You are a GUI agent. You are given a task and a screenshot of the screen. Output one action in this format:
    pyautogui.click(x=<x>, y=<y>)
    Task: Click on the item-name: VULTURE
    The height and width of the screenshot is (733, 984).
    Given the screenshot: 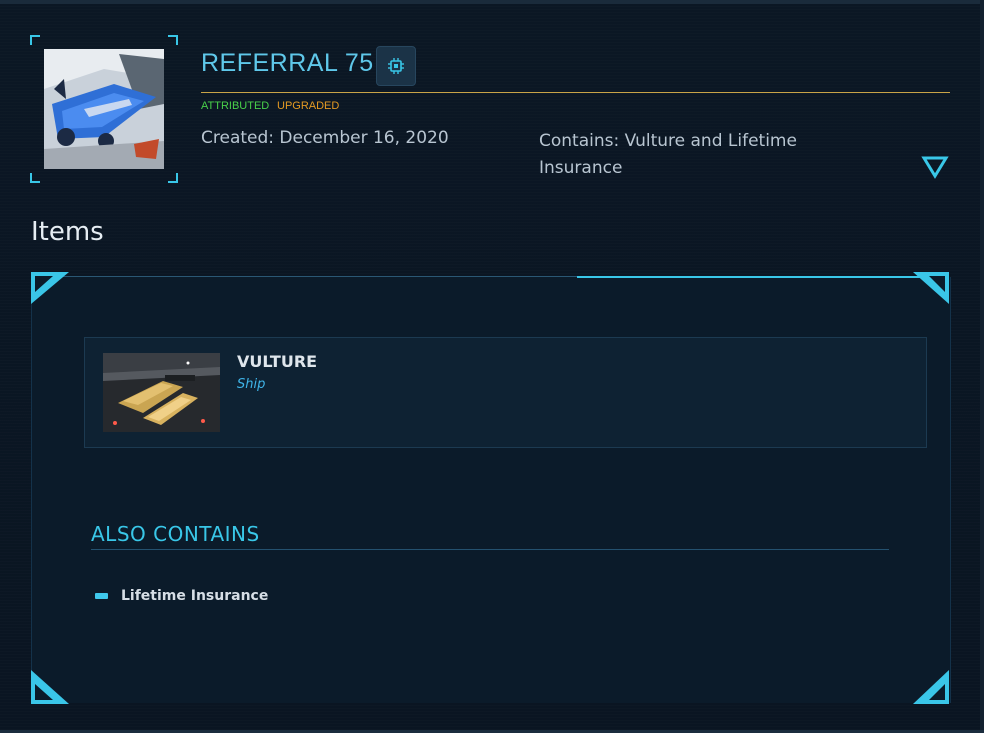 What is the action you would take?
    pyautogui.click(x=277, y=361)
    